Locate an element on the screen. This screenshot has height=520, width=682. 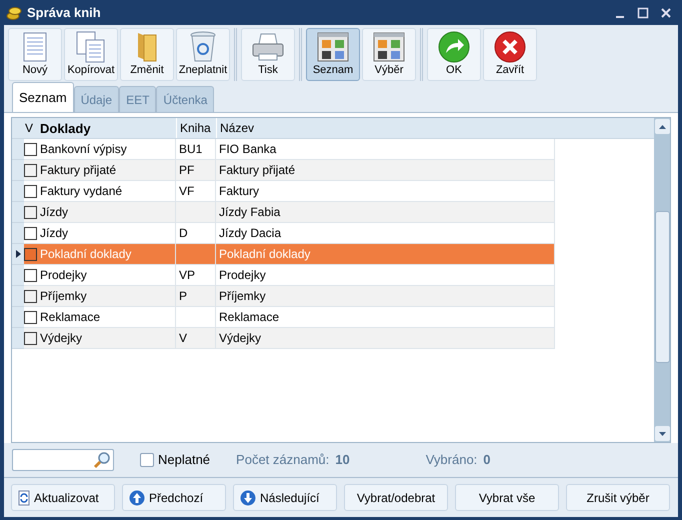
action-button: Následující is located at coordinates (285, 497).